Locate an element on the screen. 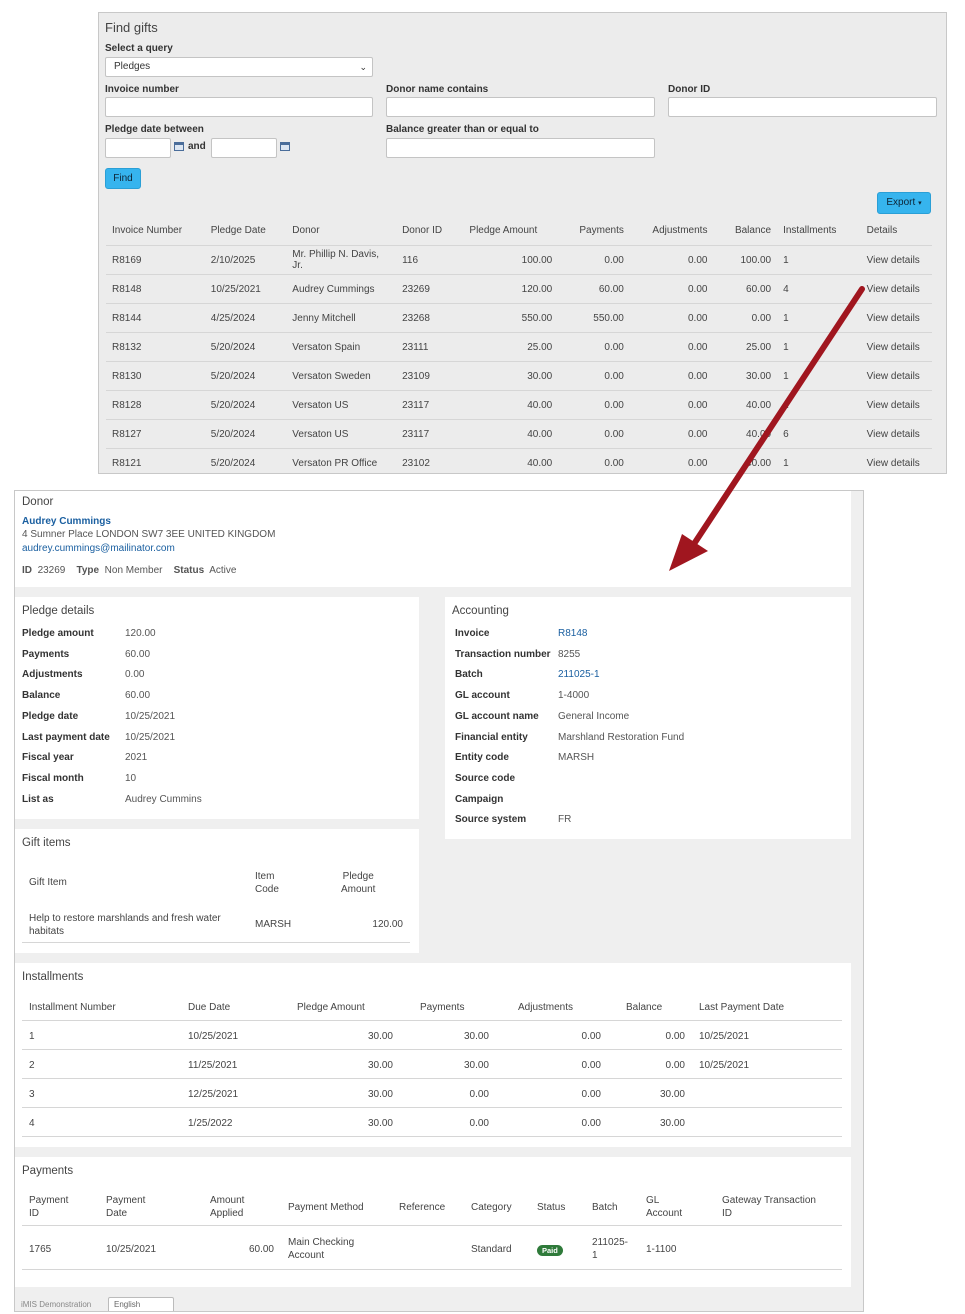 This screenshot has height=1314, width=965. export-button: Export ▾ is located at coordinates (904, 203).